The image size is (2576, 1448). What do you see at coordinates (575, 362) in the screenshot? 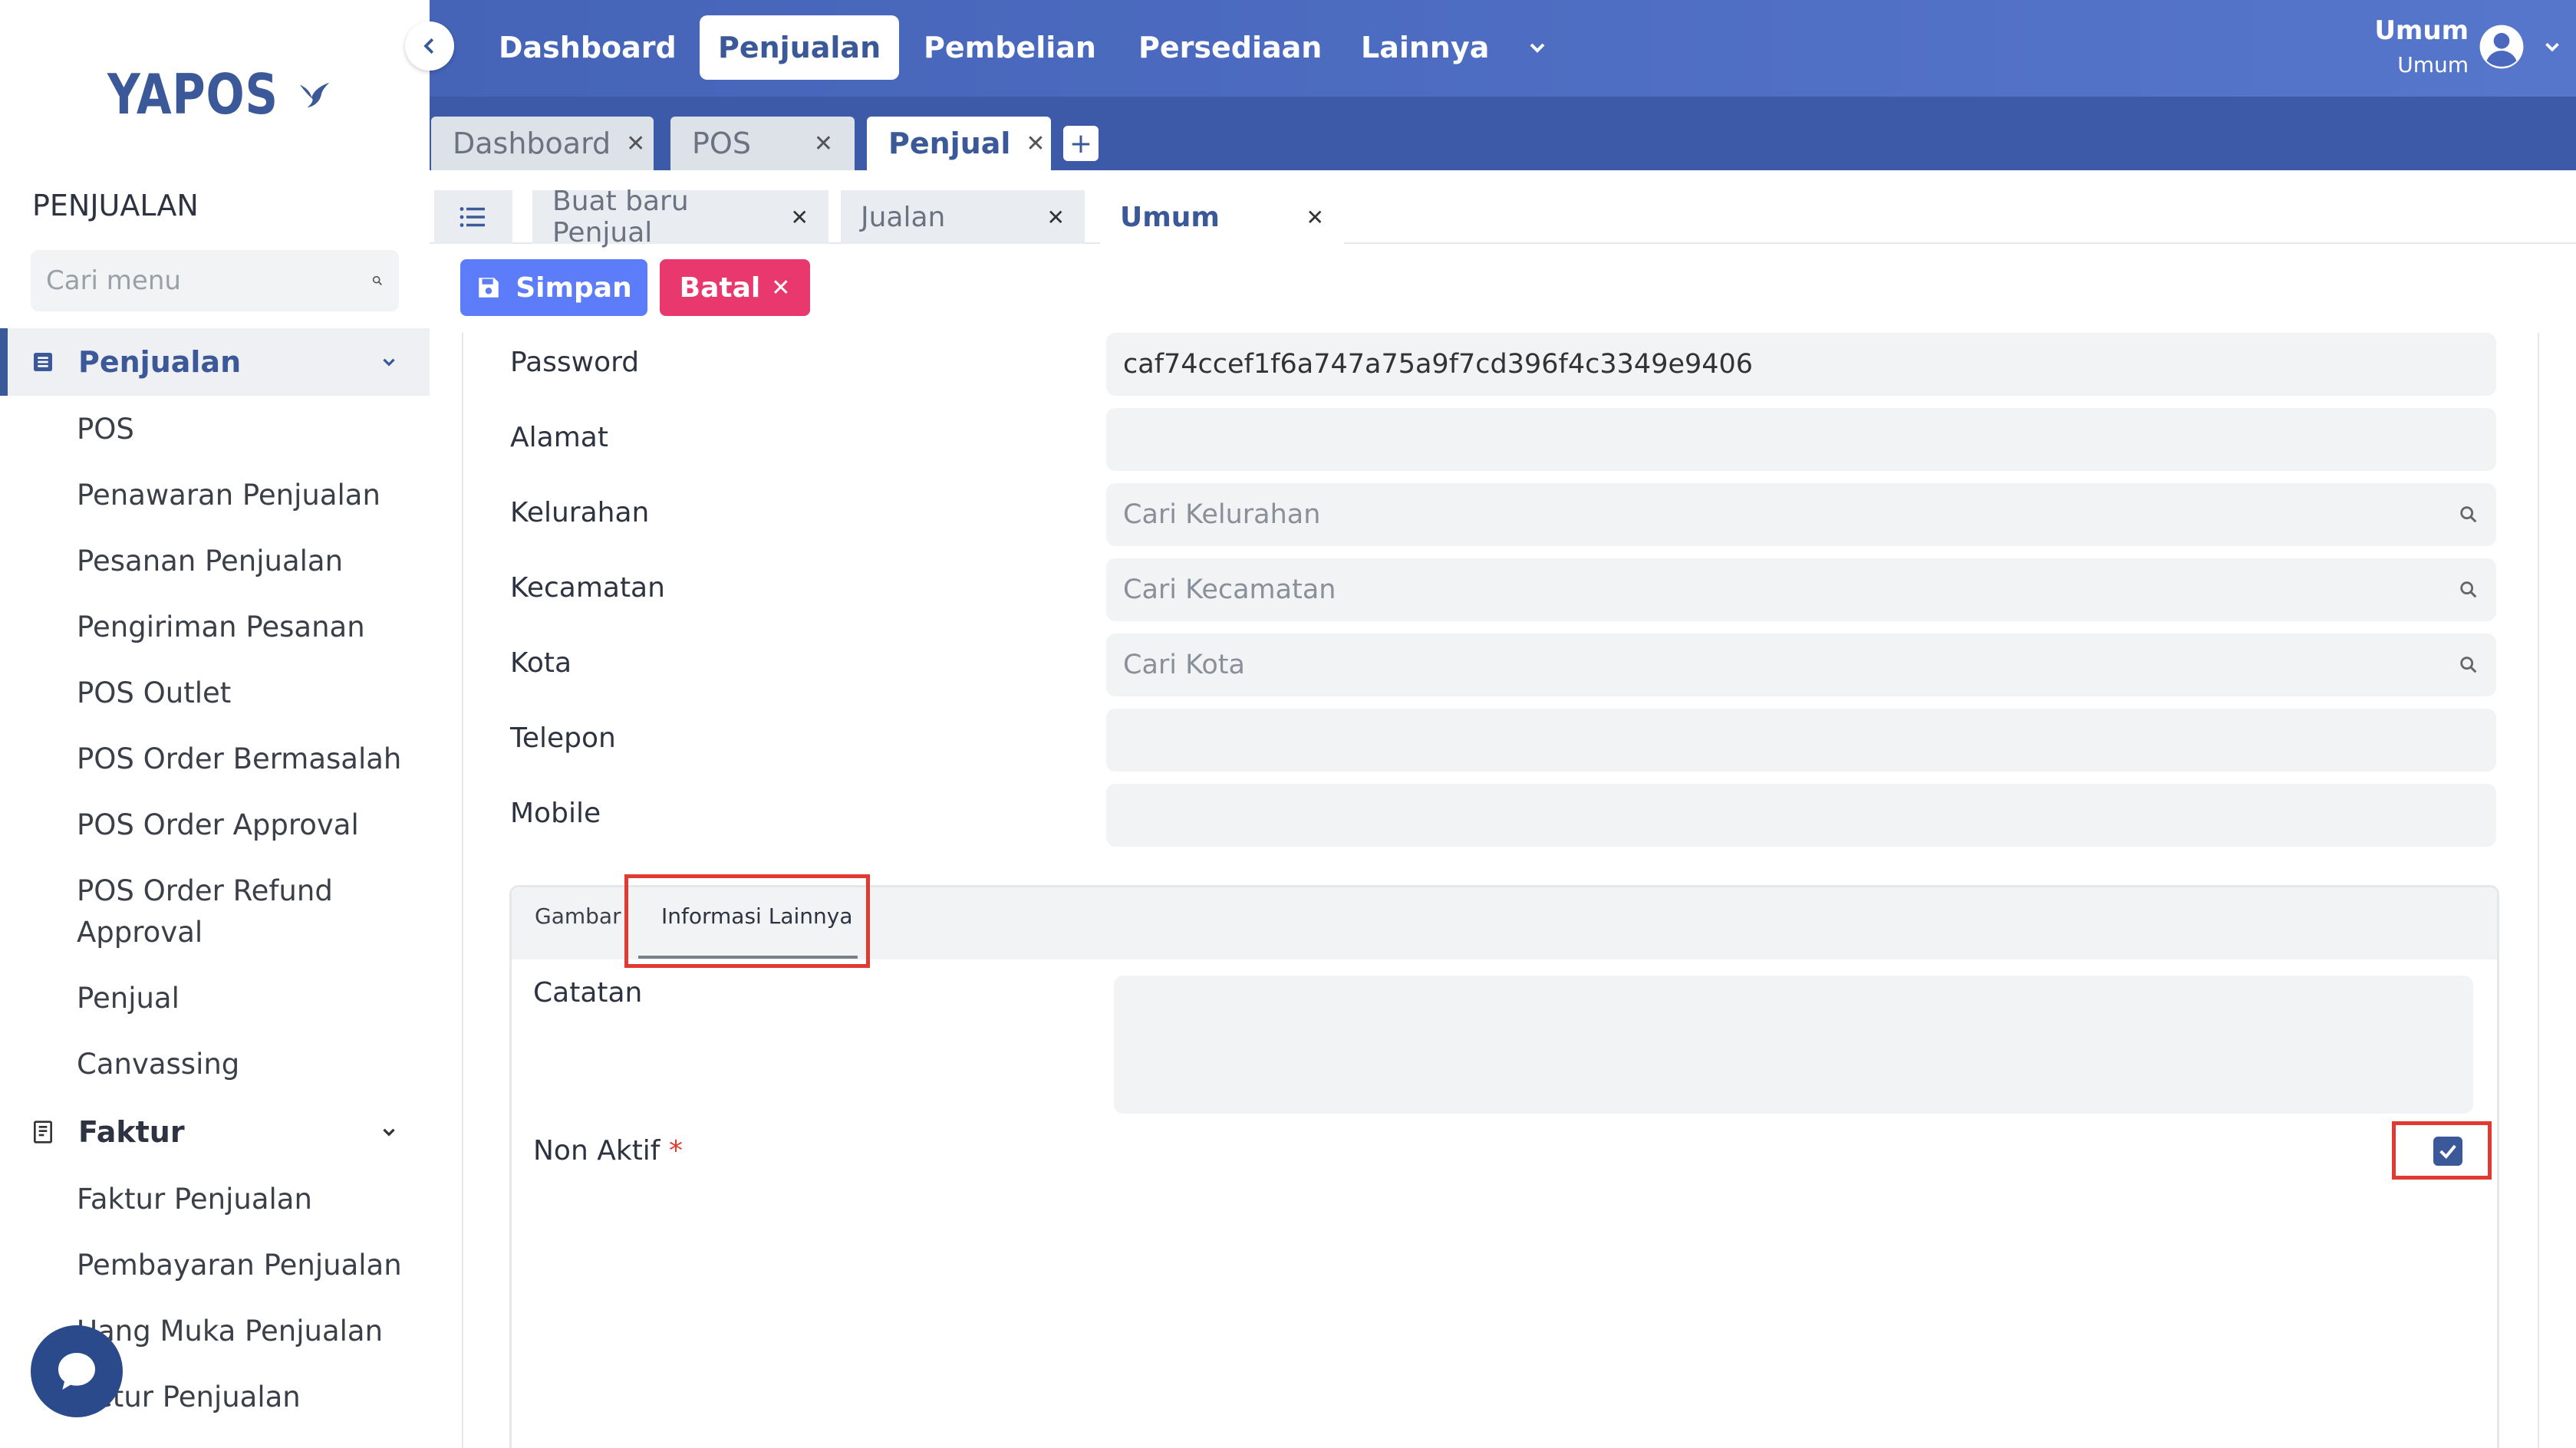
I see `password-label: Password` at bounding box center [575, 362].